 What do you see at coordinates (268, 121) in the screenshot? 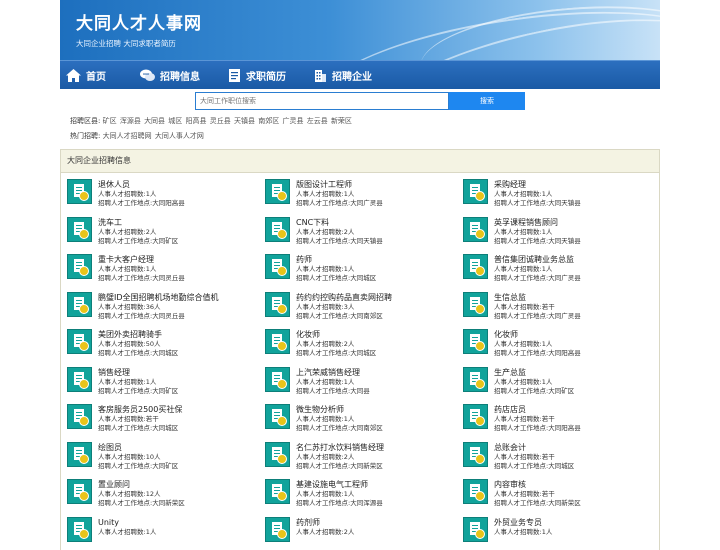
I see `area-link: 南郊区` at bounding box center [268, 121].